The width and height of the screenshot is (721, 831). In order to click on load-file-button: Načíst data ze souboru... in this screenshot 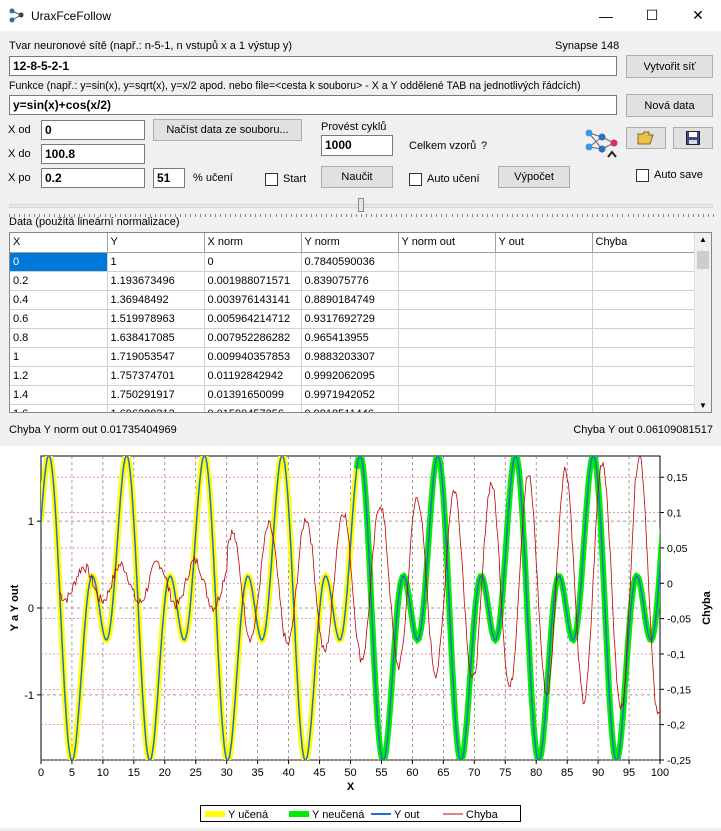, I will do `click(227, 130)`.